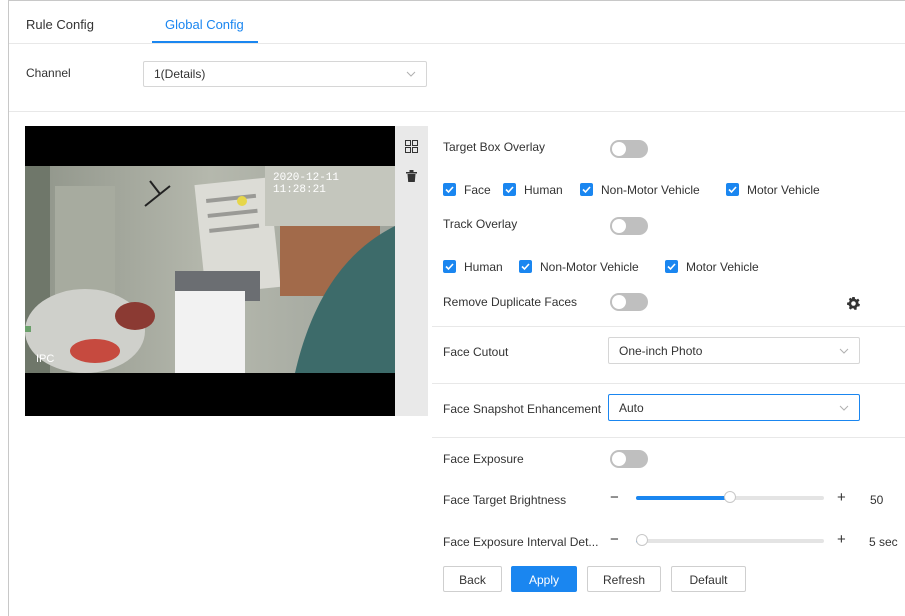 This screenshot has width=905, height=616. What do you see at coordinates (204, 24) in the screenshot?
I see `tab-global-config: Global Config` at bounding box center [204, 24].